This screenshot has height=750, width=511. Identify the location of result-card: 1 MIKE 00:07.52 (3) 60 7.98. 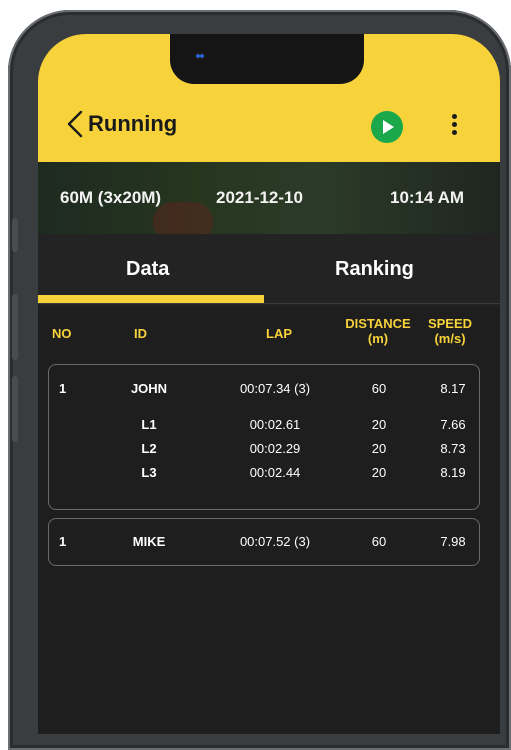
(264, 542).